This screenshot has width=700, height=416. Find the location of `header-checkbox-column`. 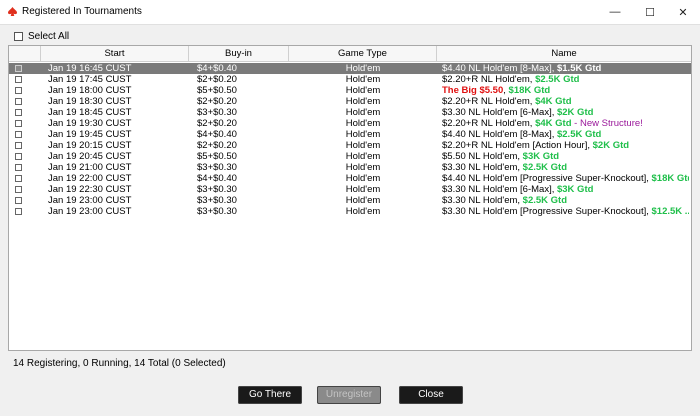

header-checkbox-column is located at coordinates (25, 53).